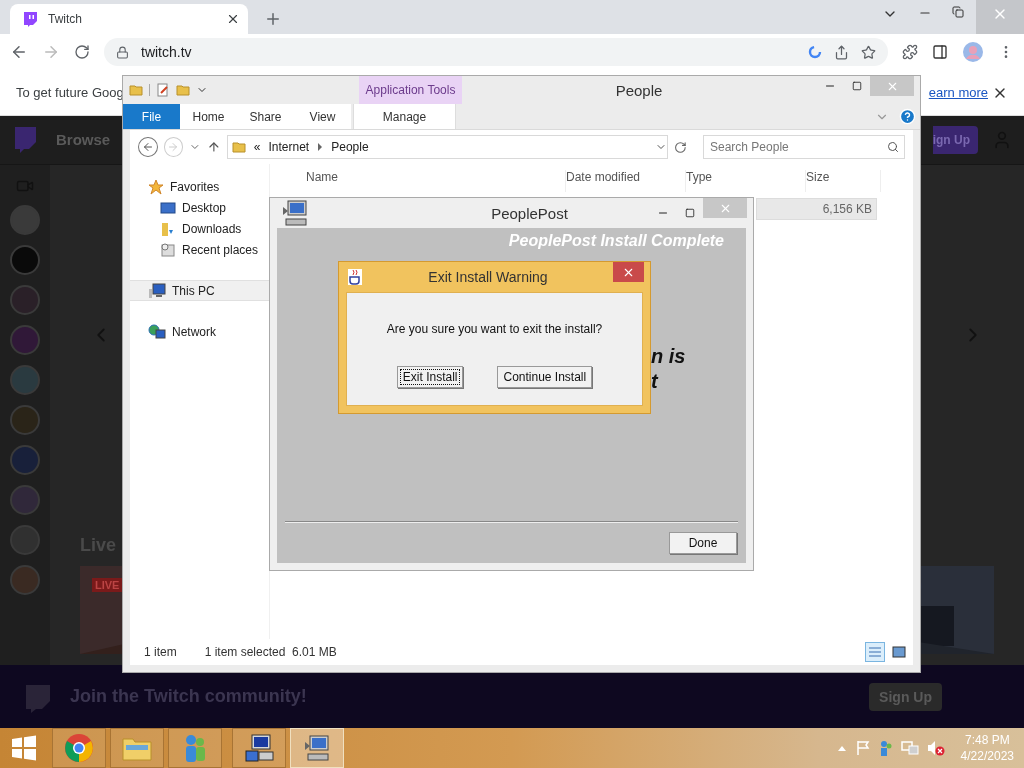 This screenshot has width=1024, height=768. What do you see at coordinates (529, 213) in the screenshot?
I see `window-title: PeoplePost` at bounding box center [529, 213].